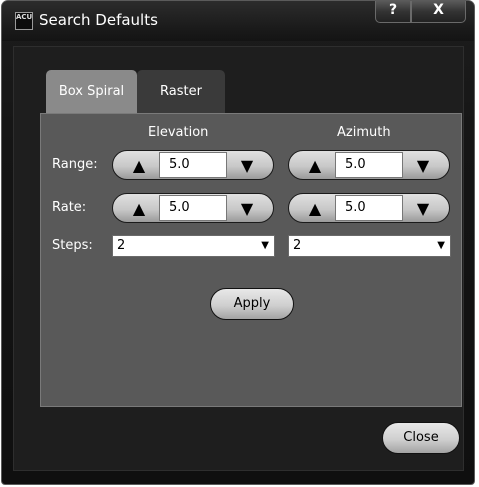  I want to click on rate-elevation-up-button: ▲, so click(139, 208).